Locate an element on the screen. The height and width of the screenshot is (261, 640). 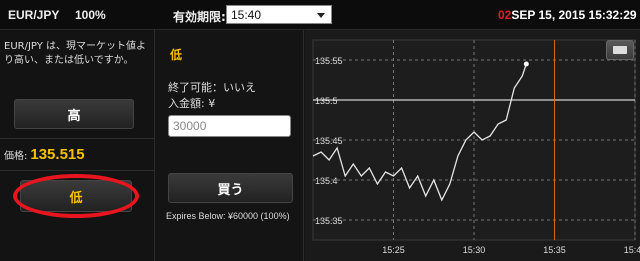
x-tick-label: 15:40 is located at coordinates (632, 250).